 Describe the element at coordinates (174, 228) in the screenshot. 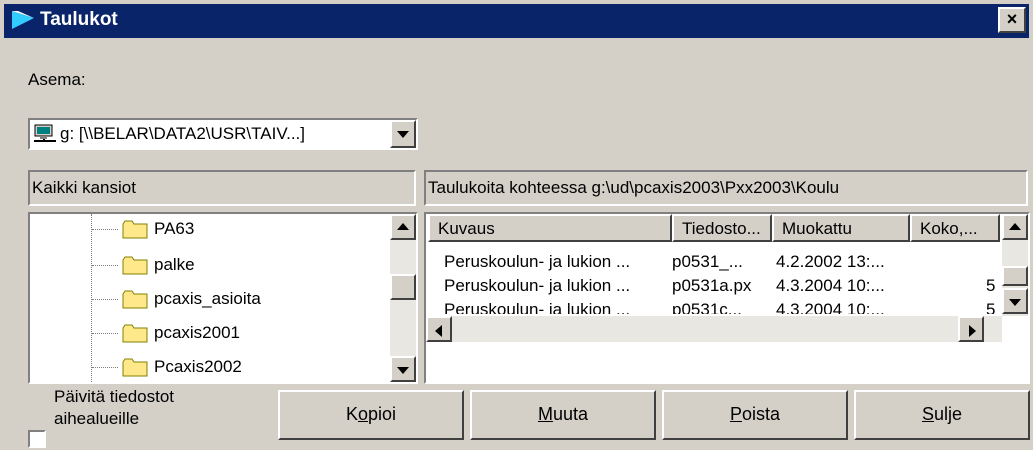

I see `tree-item-label: PA63` at that location.